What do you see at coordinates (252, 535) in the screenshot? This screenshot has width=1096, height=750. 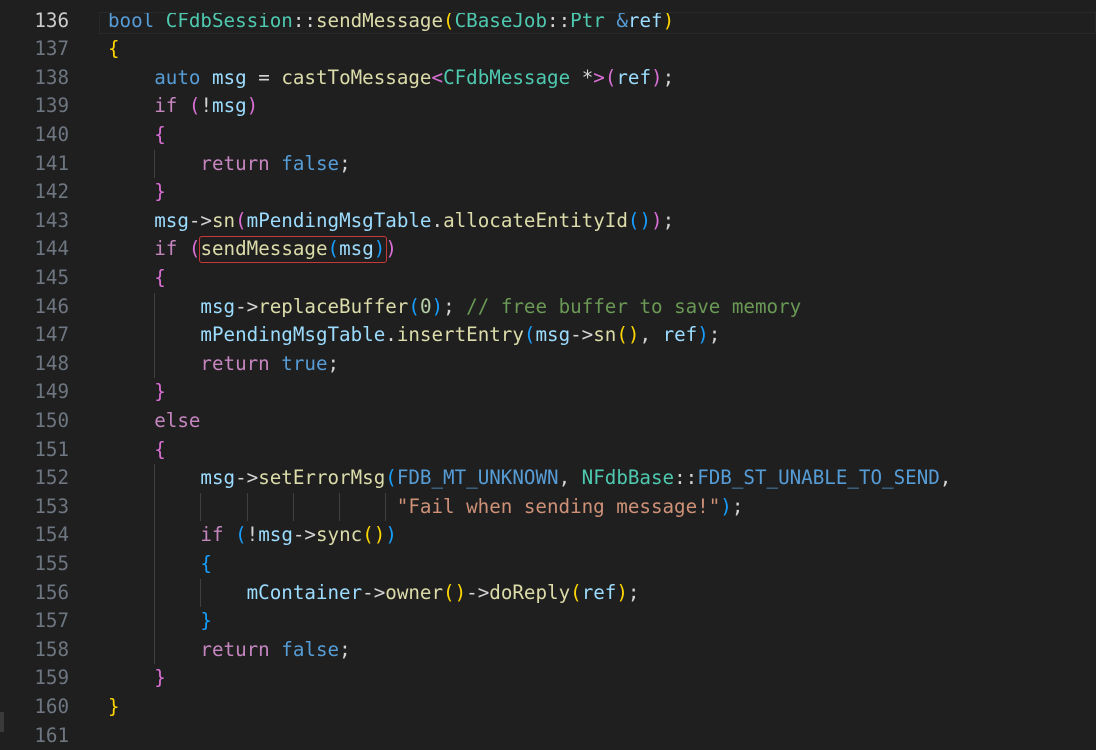 I see `code-text: if (!msg->sync())` at bounding box center [252, 535].